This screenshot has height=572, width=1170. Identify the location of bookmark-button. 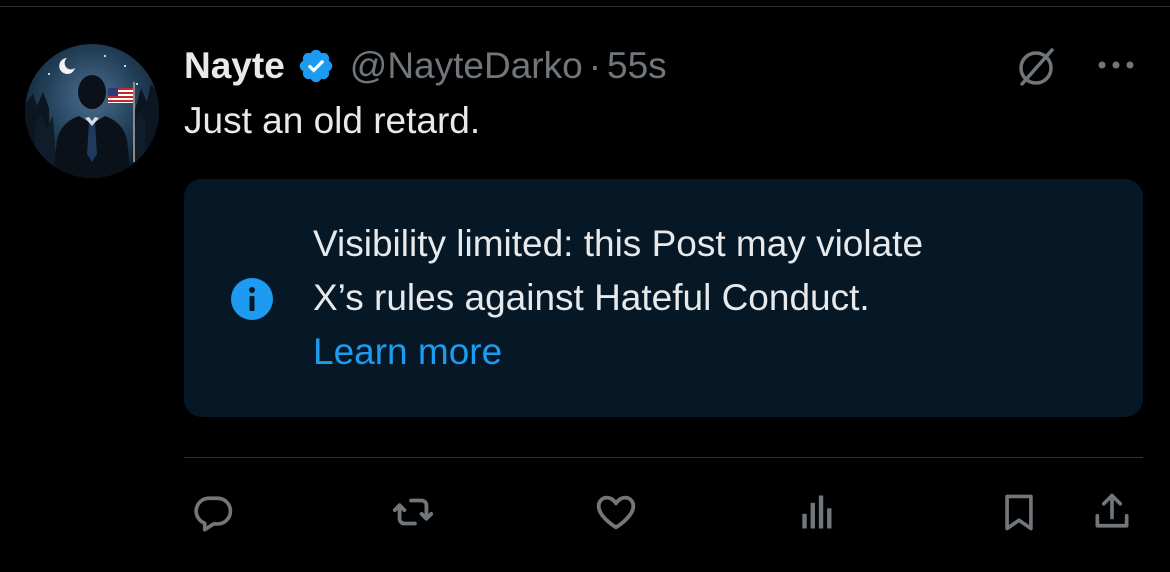
(1019, 512).